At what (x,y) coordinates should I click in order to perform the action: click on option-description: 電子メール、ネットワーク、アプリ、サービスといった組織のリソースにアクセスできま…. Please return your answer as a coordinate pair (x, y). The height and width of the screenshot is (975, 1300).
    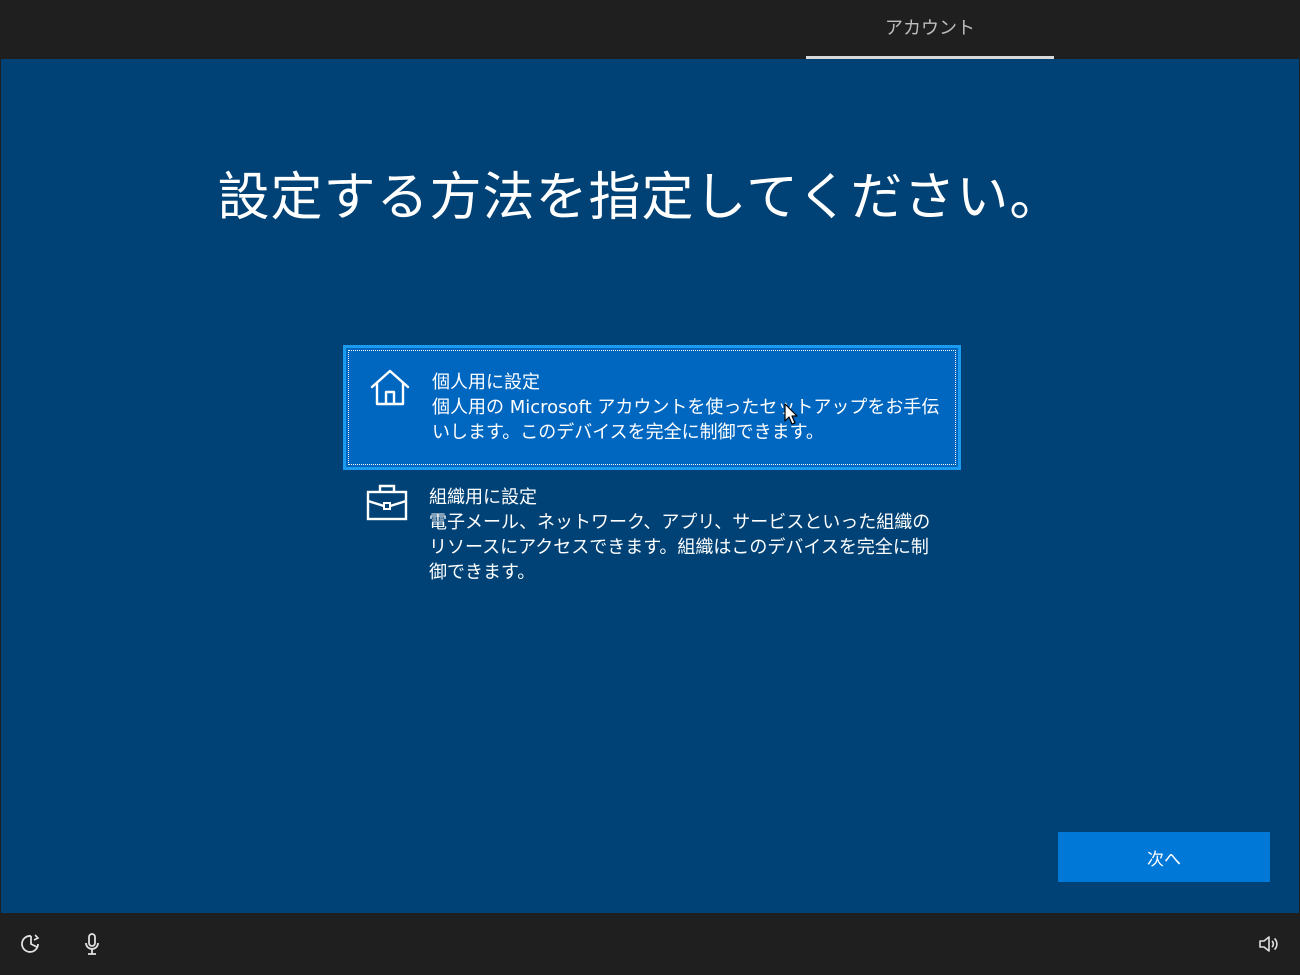
    Looking at the image, I should click on (680, 547).